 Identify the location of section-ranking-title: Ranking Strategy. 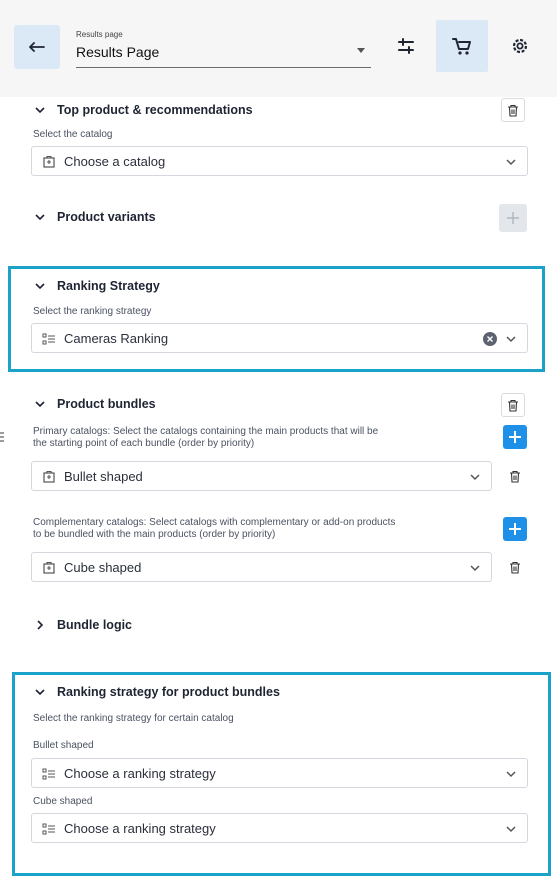
(108, 286).